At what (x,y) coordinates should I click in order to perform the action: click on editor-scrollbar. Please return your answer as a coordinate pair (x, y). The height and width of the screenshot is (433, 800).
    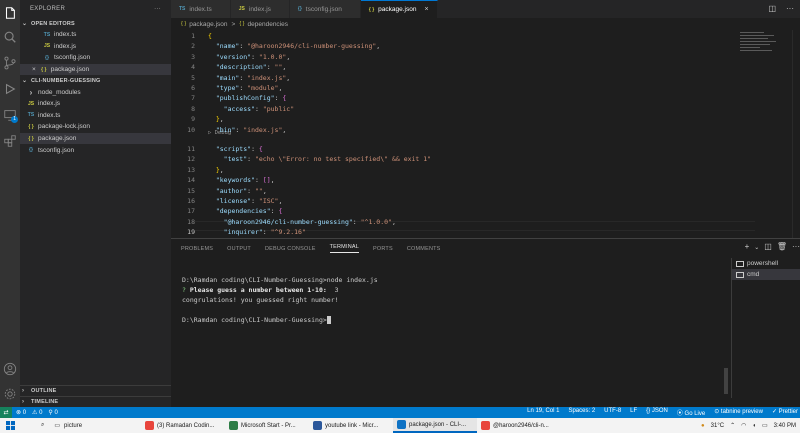
    Looking at the image, I should click on (796, 134).